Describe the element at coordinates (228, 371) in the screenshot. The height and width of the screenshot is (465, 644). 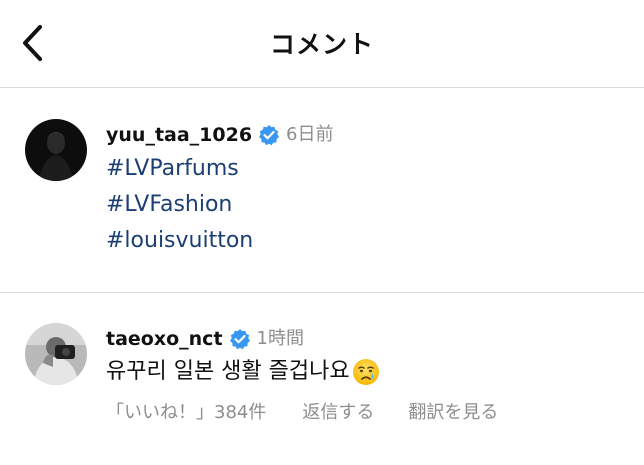
I see `comment-text: 유꾸리 일본 생활 즐겁나요` at that location.